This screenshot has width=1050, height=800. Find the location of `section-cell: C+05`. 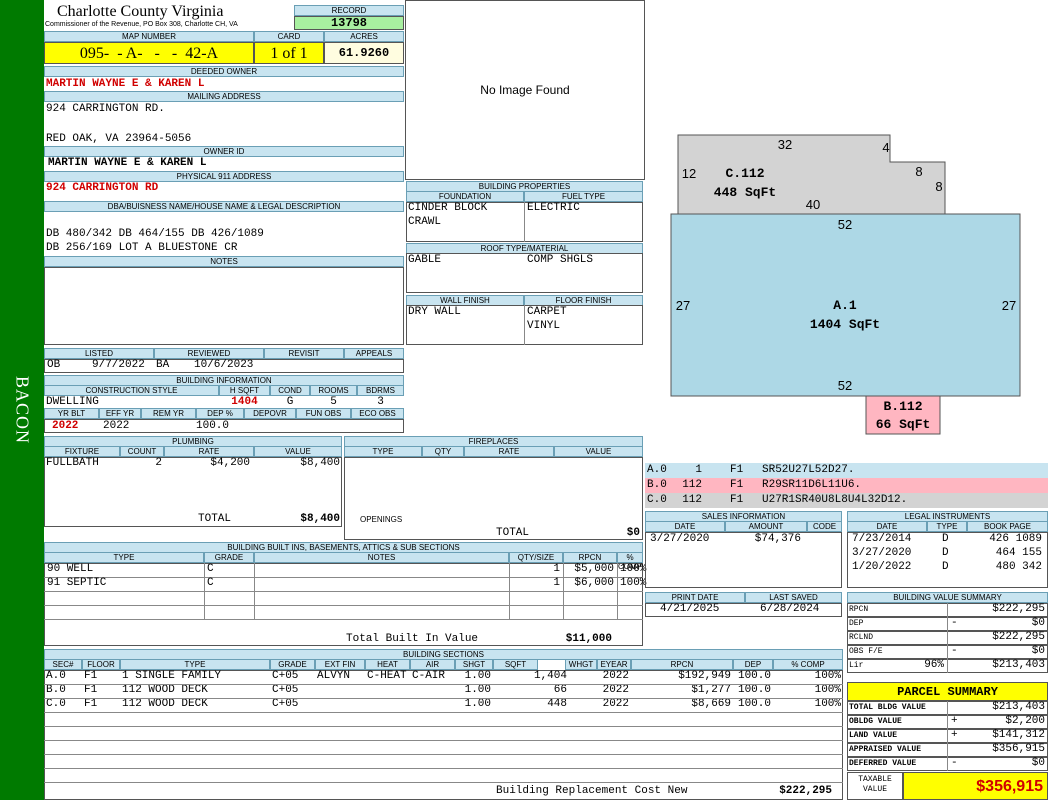

section-cell: C+05 is located at coordinates (285, 676).